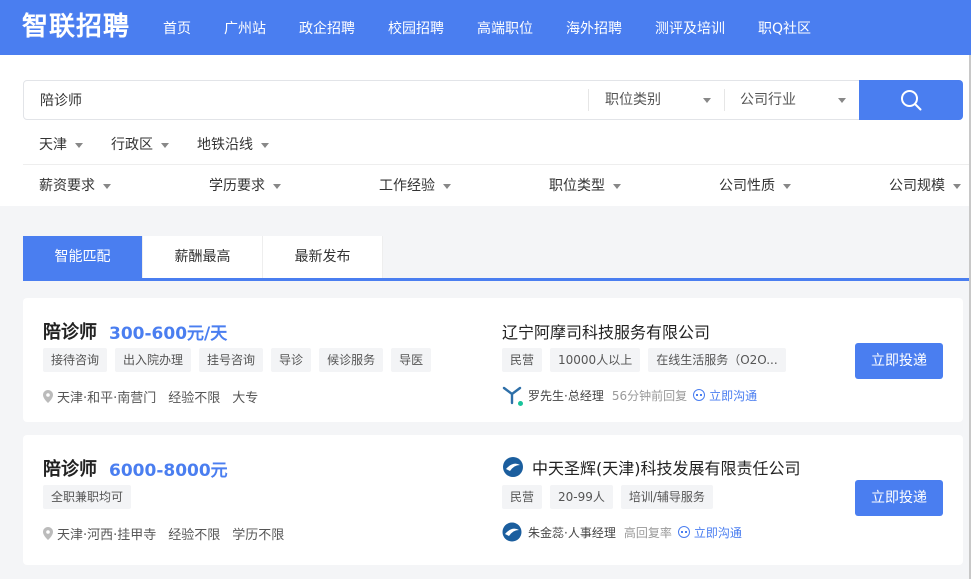  What do you see at coordinates (48, 533) in the screenshot?
I see `location-pin-icon` at bounding box center [48, 533].